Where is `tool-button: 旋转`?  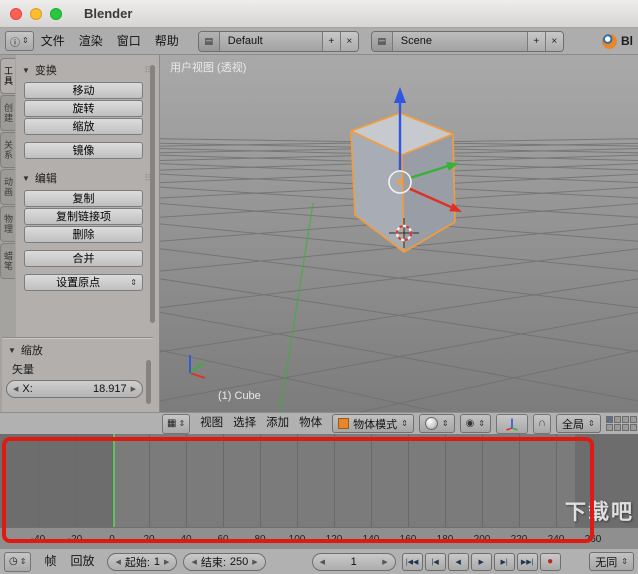
tool-button: 旋转 is located at coordinates (83, 108).